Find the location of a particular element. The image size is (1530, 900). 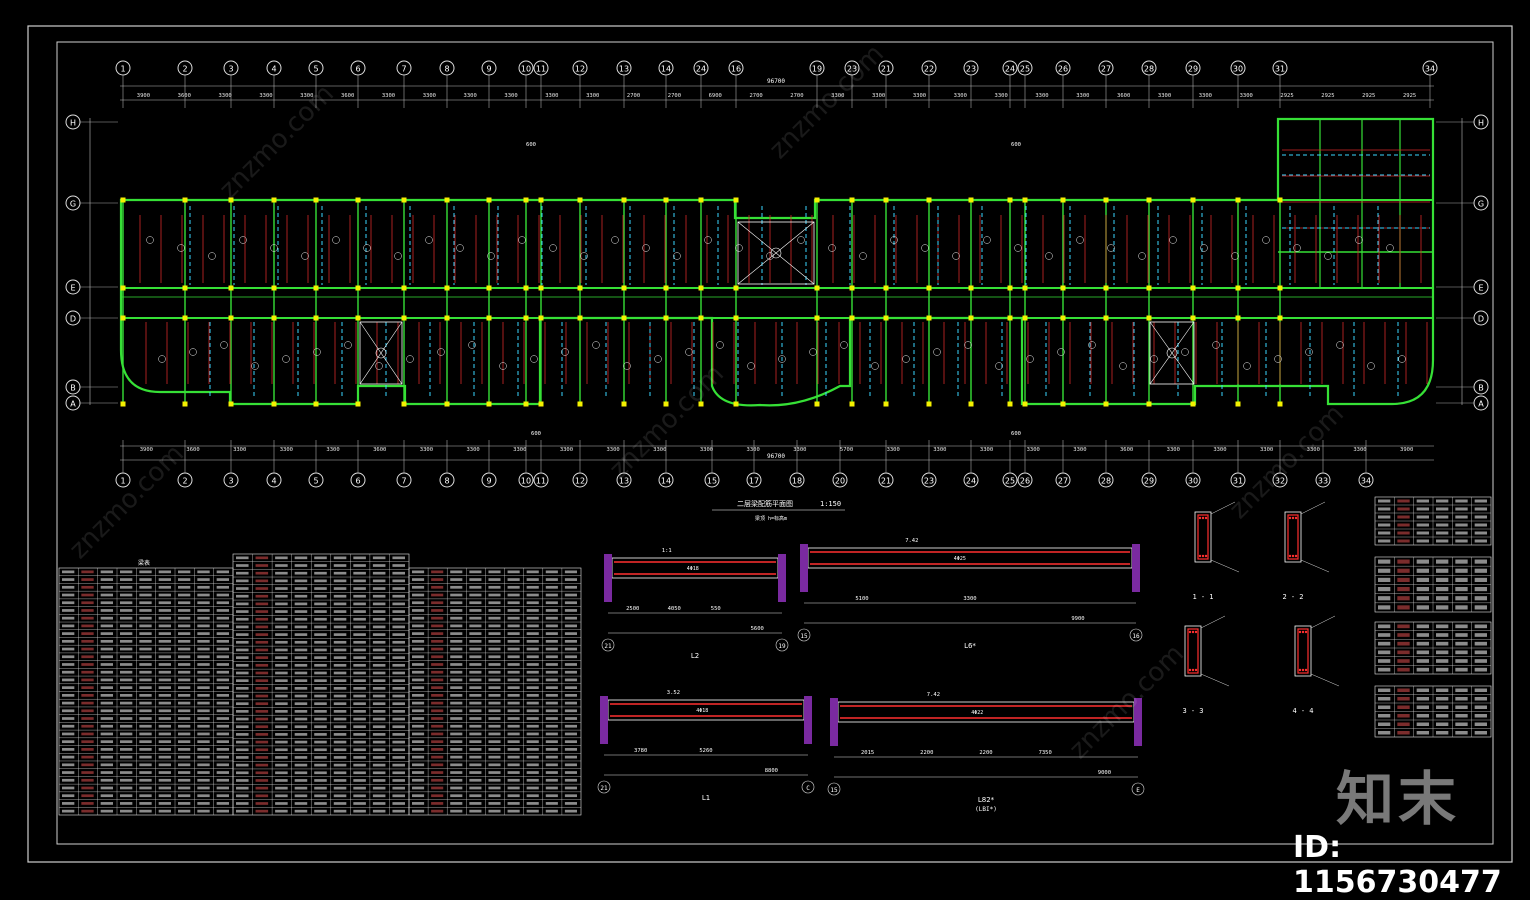

axis-top-label: 1 is located at coordinates (122, 69).